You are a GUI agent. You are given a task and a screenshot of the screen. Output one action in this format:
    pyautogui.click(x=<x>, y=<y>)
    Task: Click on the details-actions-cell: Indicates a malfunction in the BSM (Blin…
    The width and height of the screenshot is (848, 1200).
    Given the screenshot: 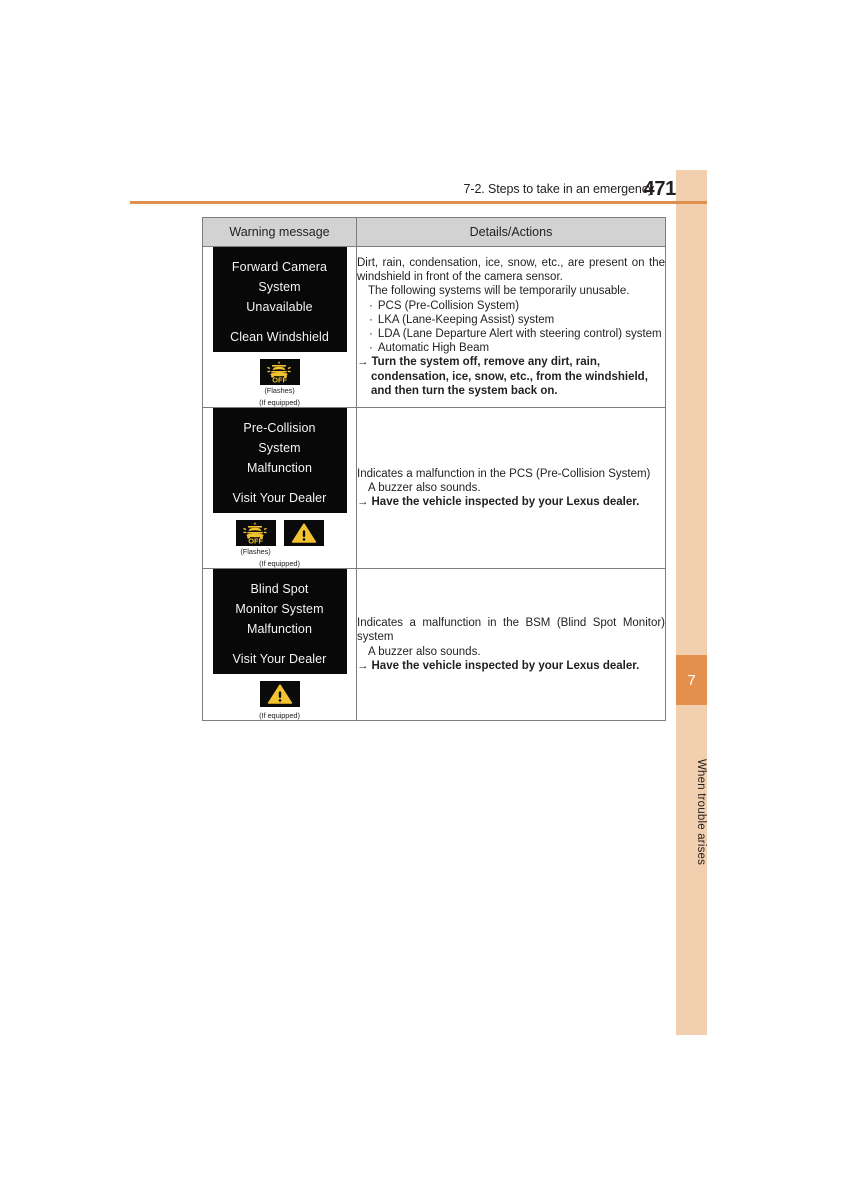 What is the action you would take?
    pyautogui.click(x=511, y=644)
    